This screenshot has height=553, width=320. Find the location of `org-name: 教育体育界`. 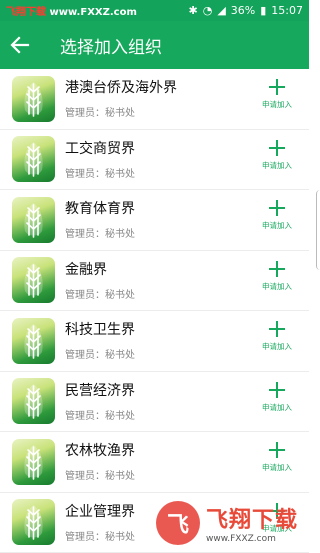

org-name: 教育体育界 is located at coordinates (100, 209).